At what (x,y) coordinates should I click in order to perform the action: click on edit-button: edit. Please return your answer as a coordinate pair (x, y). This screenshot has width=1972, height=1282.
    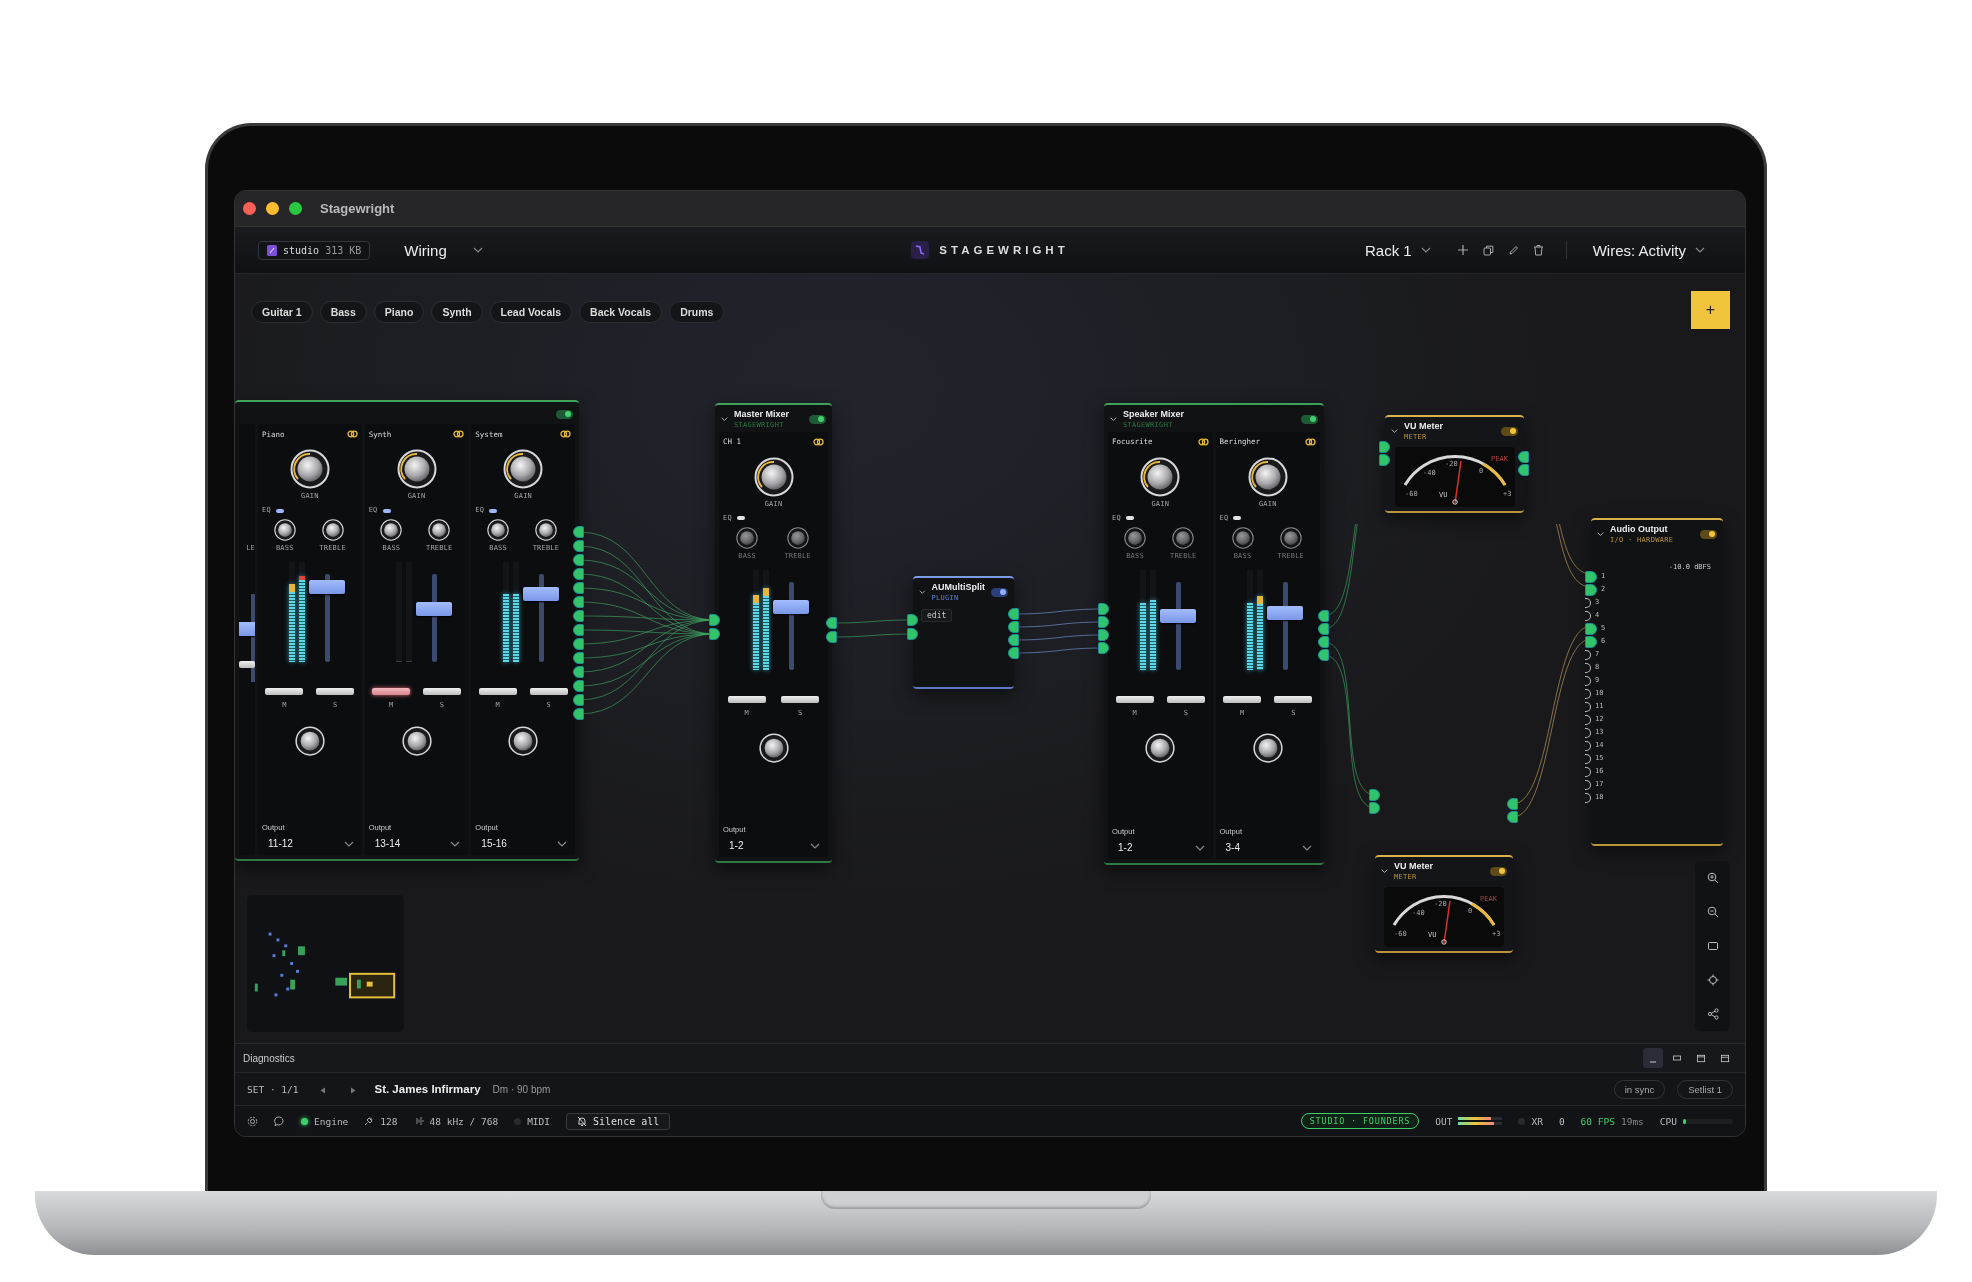
    Looking at the image, I should click on (937, 615).